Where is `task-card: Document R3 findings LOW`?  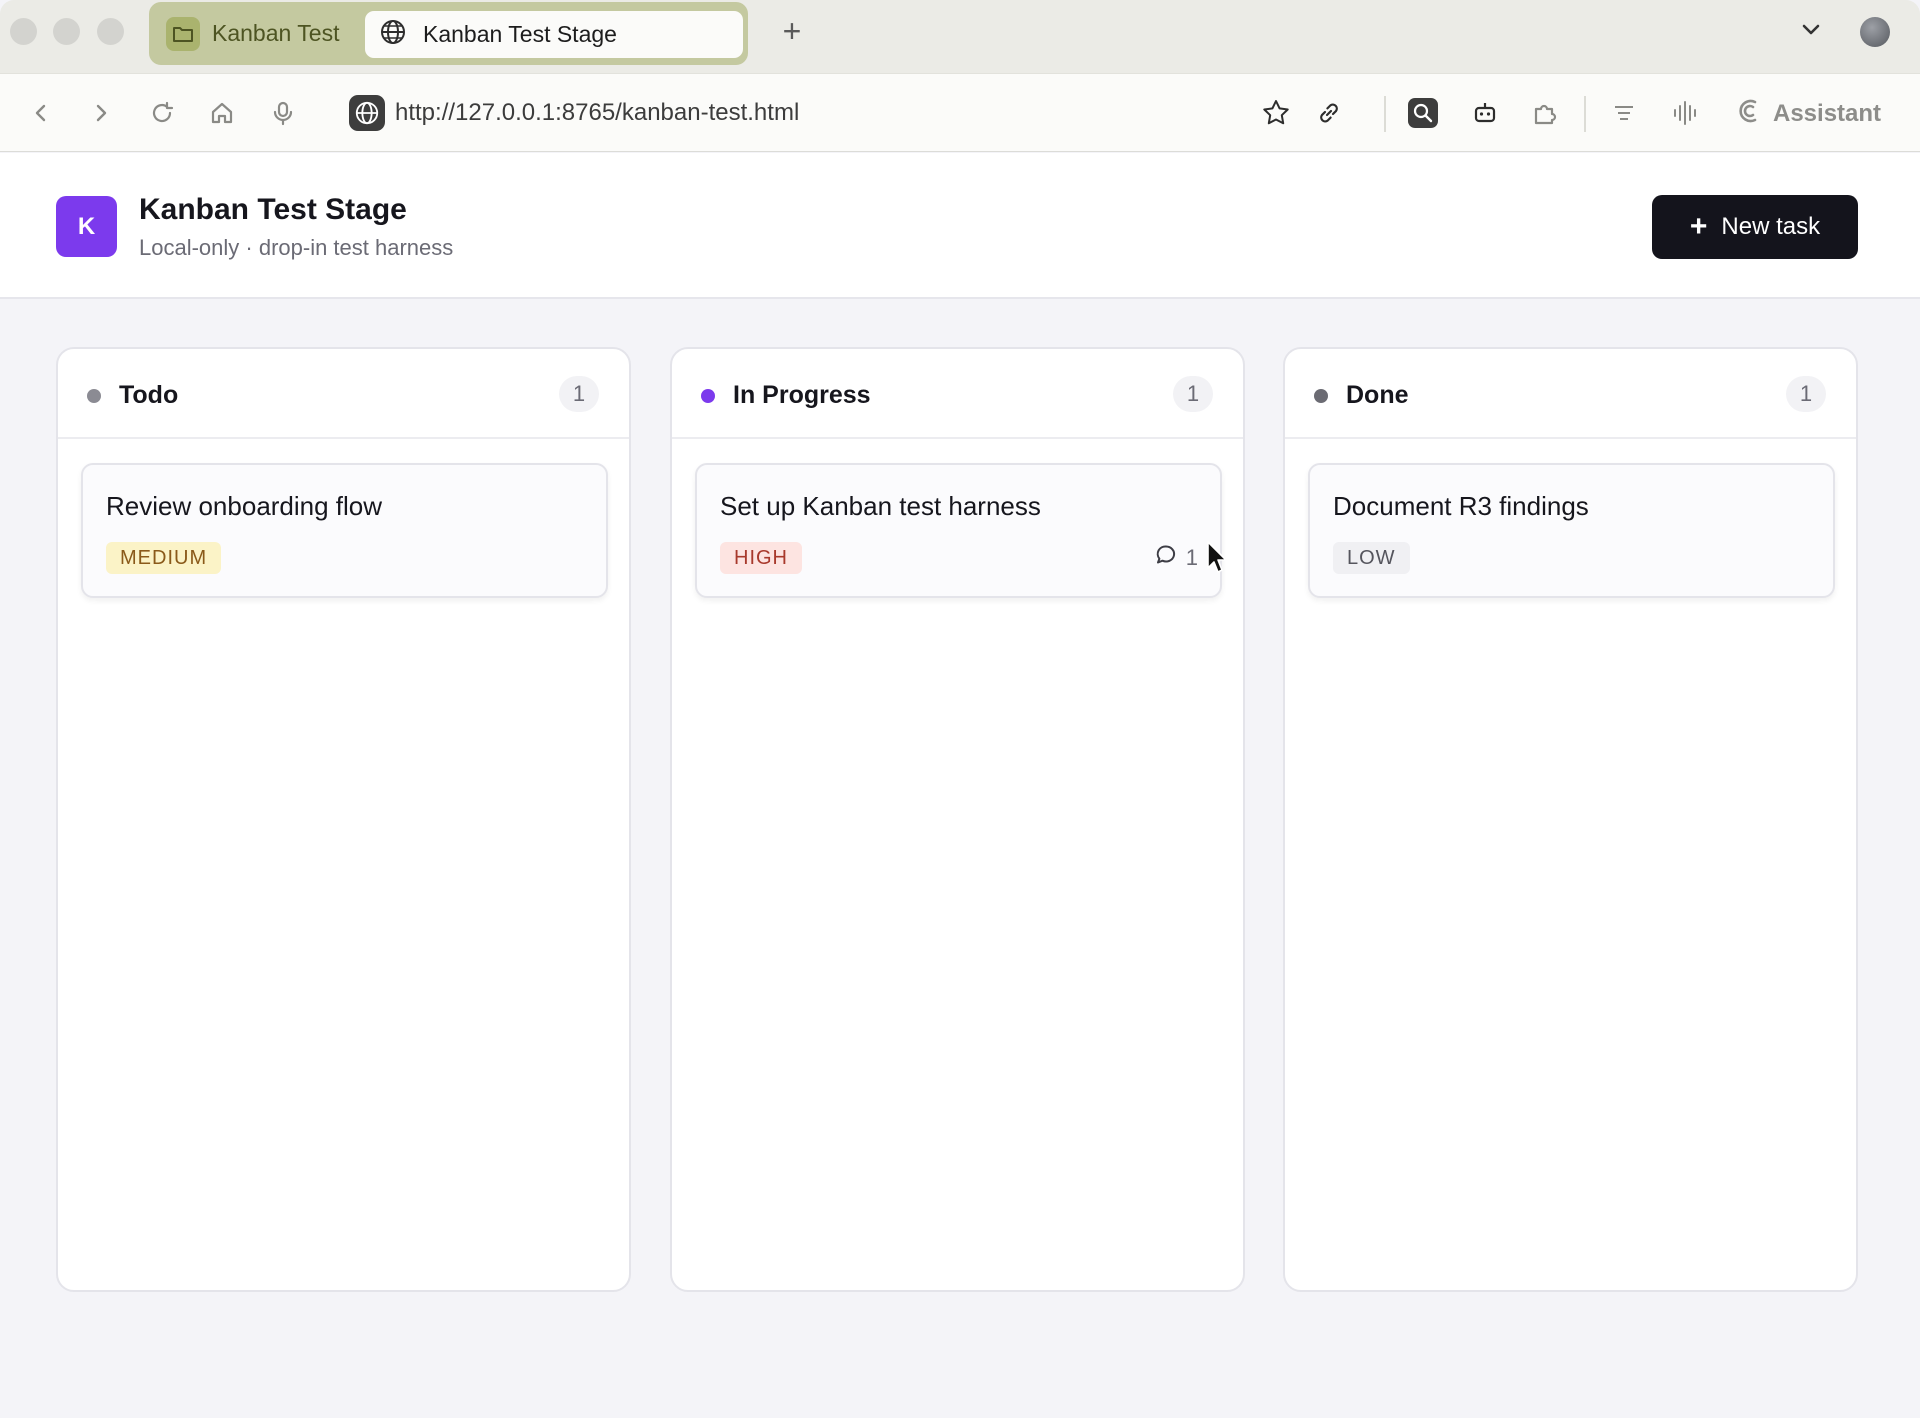 task-card: Document R3 findings LOW is located at coordinates (1571, 530).